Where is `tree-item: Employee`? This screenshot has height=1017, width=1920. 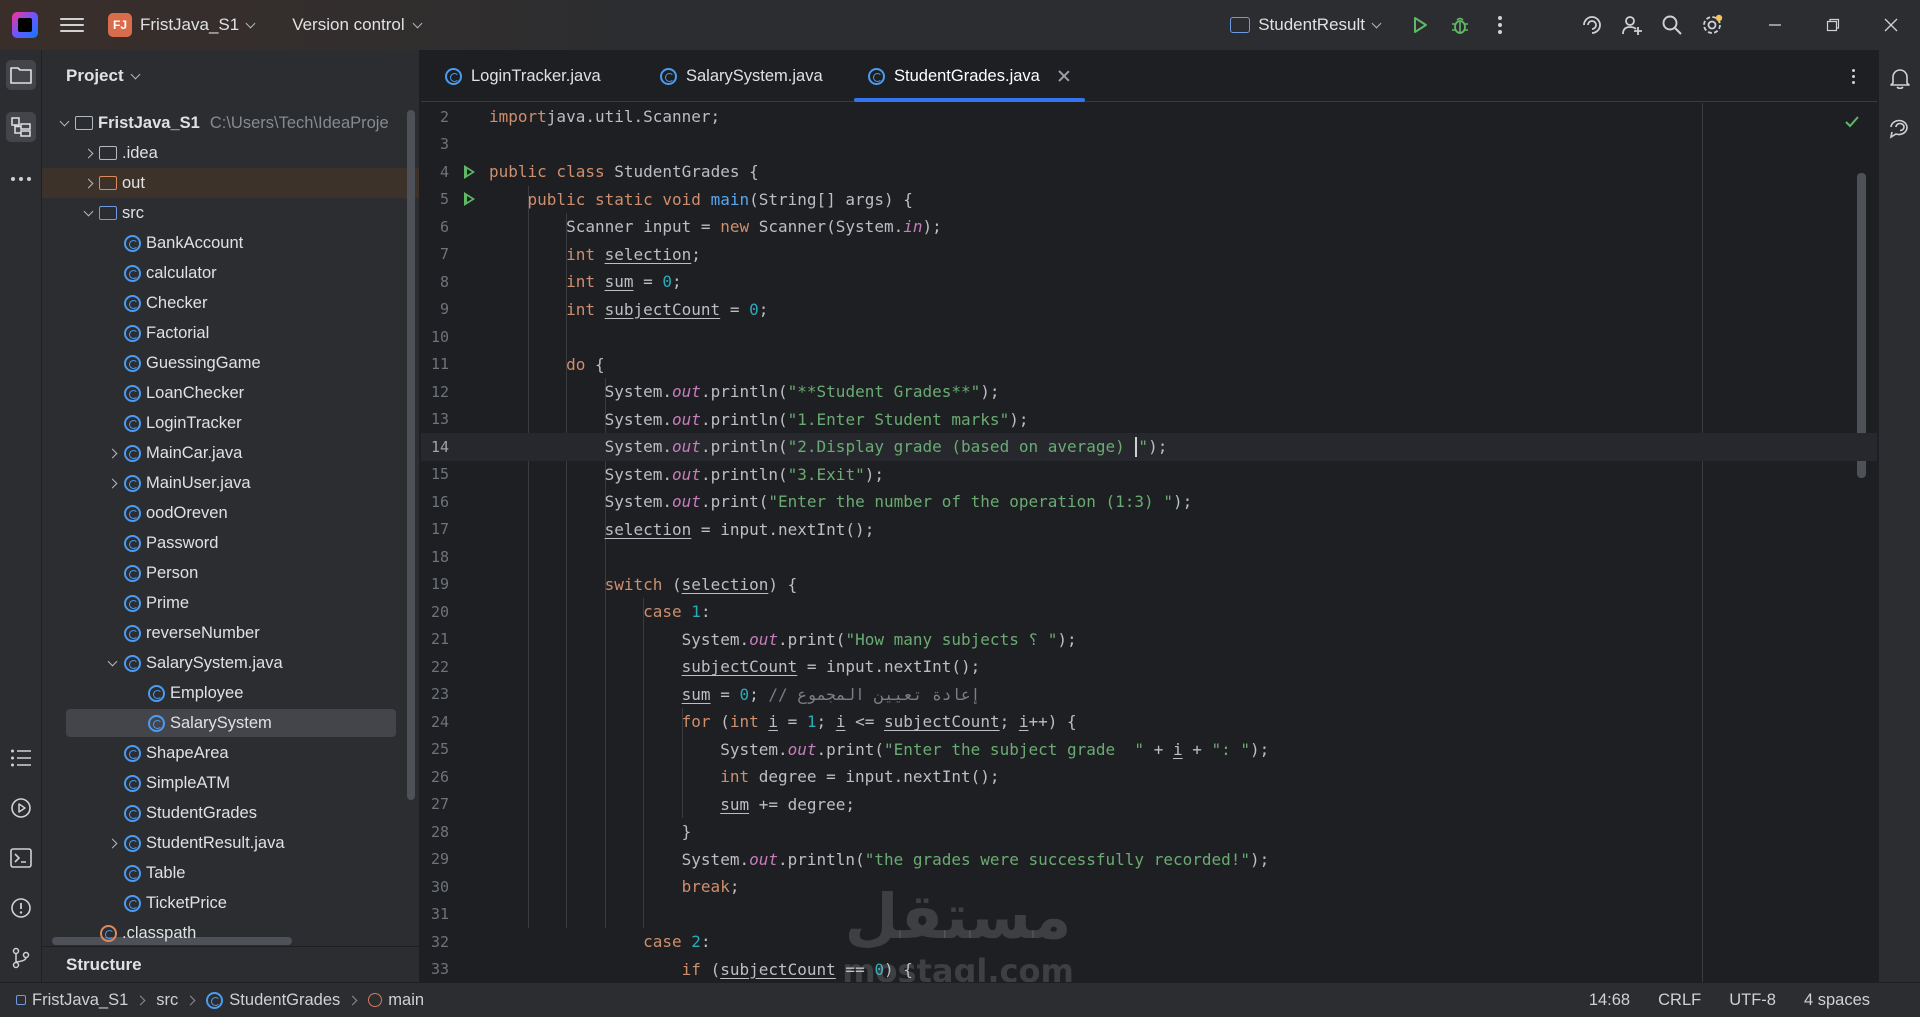
tree-item: Employee is located at coordinates (230, 693).